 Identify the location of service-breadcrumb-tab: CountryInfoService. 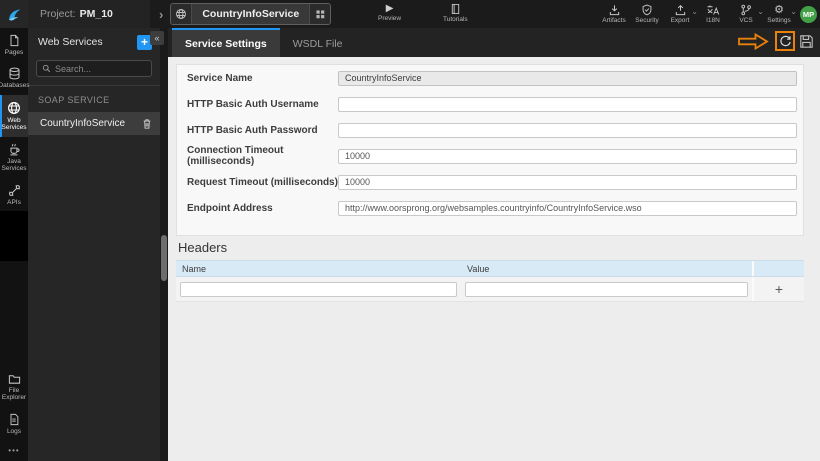
(251, 14).